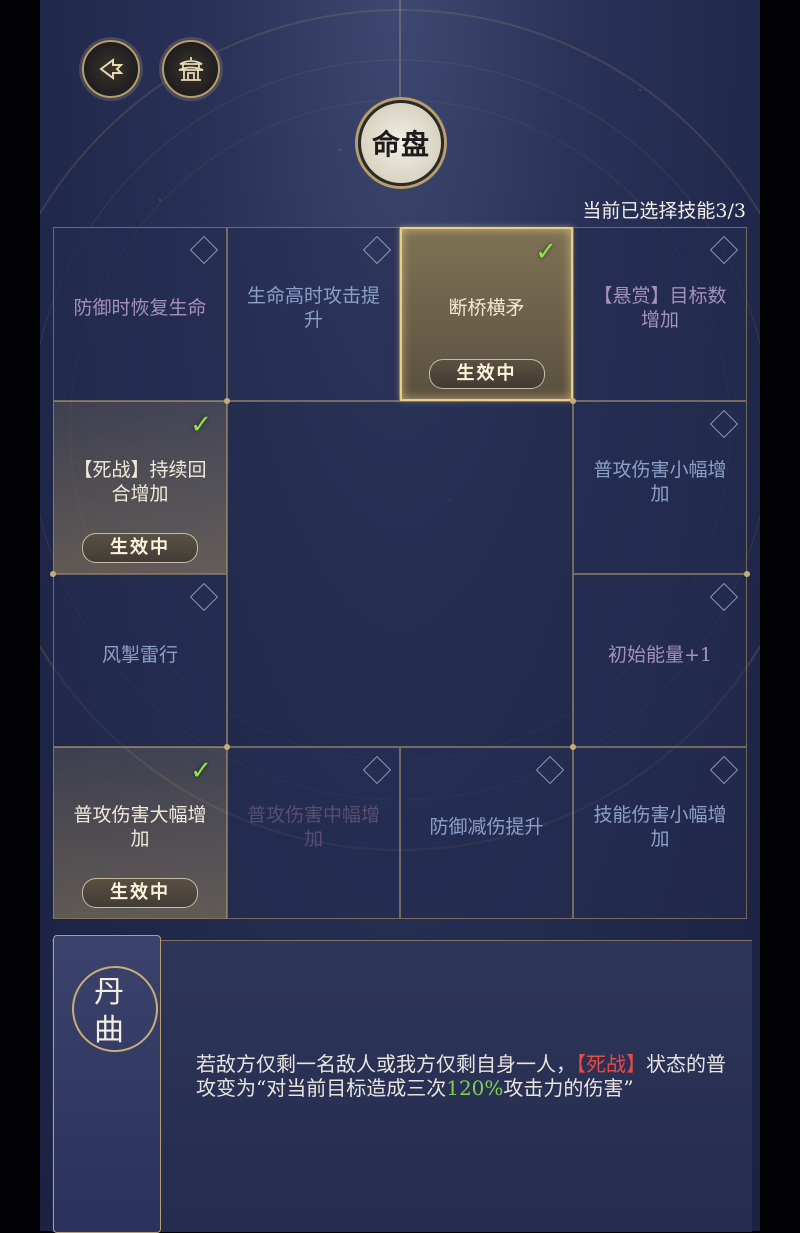 The height and width of the screenshot is (1233, 800). What do you see at coordinates (140, 308) in the screenshot?
I see `skill-name: 防御时恢复生命` at bounding box center [140, 308].